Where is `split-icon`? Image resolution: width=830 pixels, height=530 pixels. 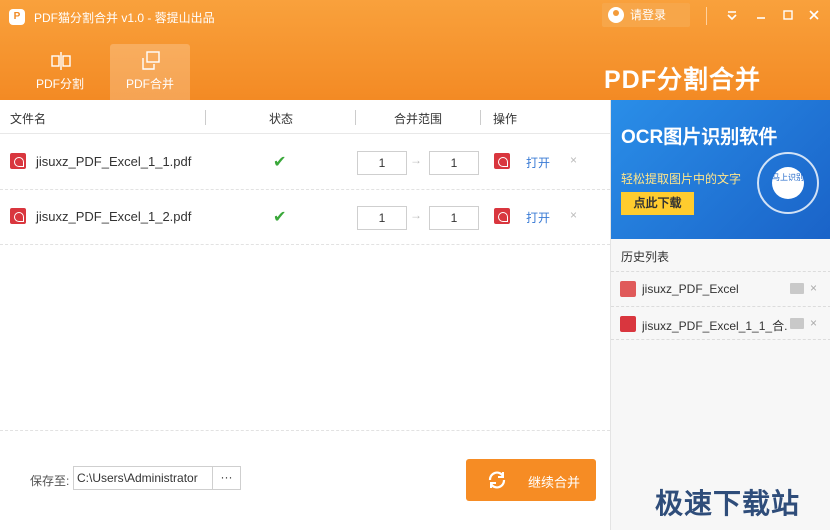 split-icon is located at coordinates (61, 61).